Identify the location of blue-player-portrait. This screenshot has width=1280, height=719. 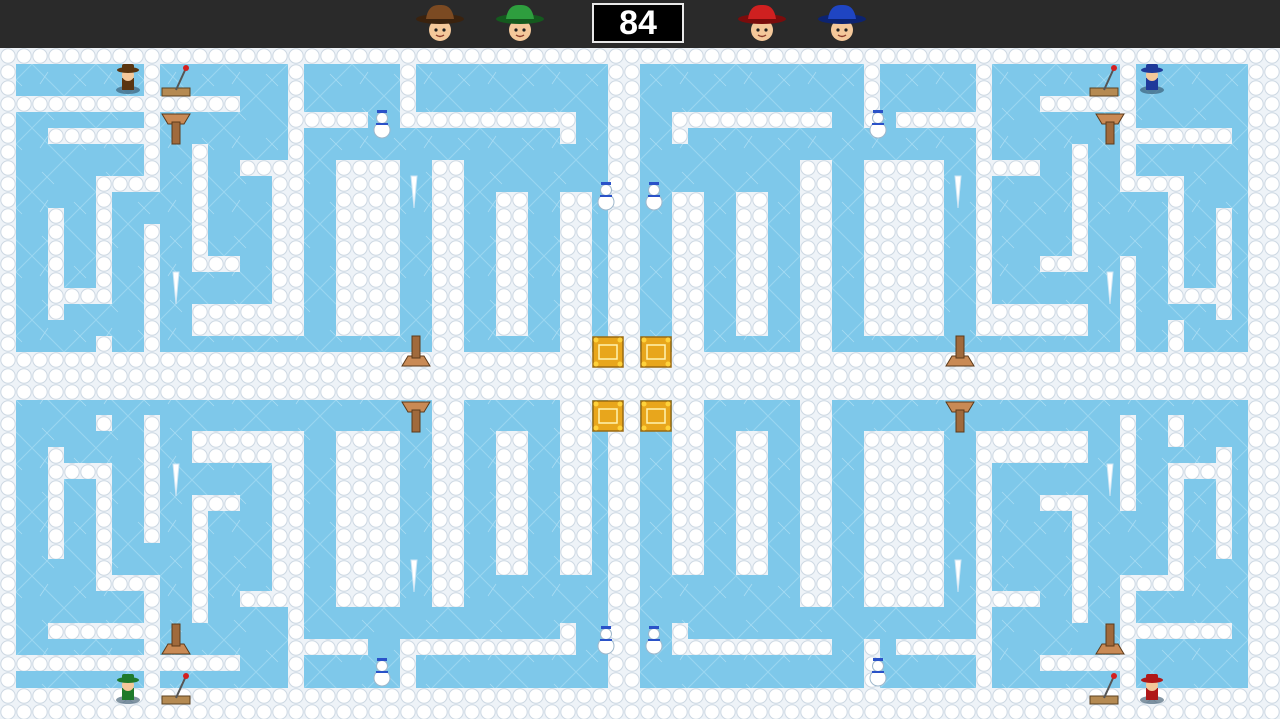
(842, 24).